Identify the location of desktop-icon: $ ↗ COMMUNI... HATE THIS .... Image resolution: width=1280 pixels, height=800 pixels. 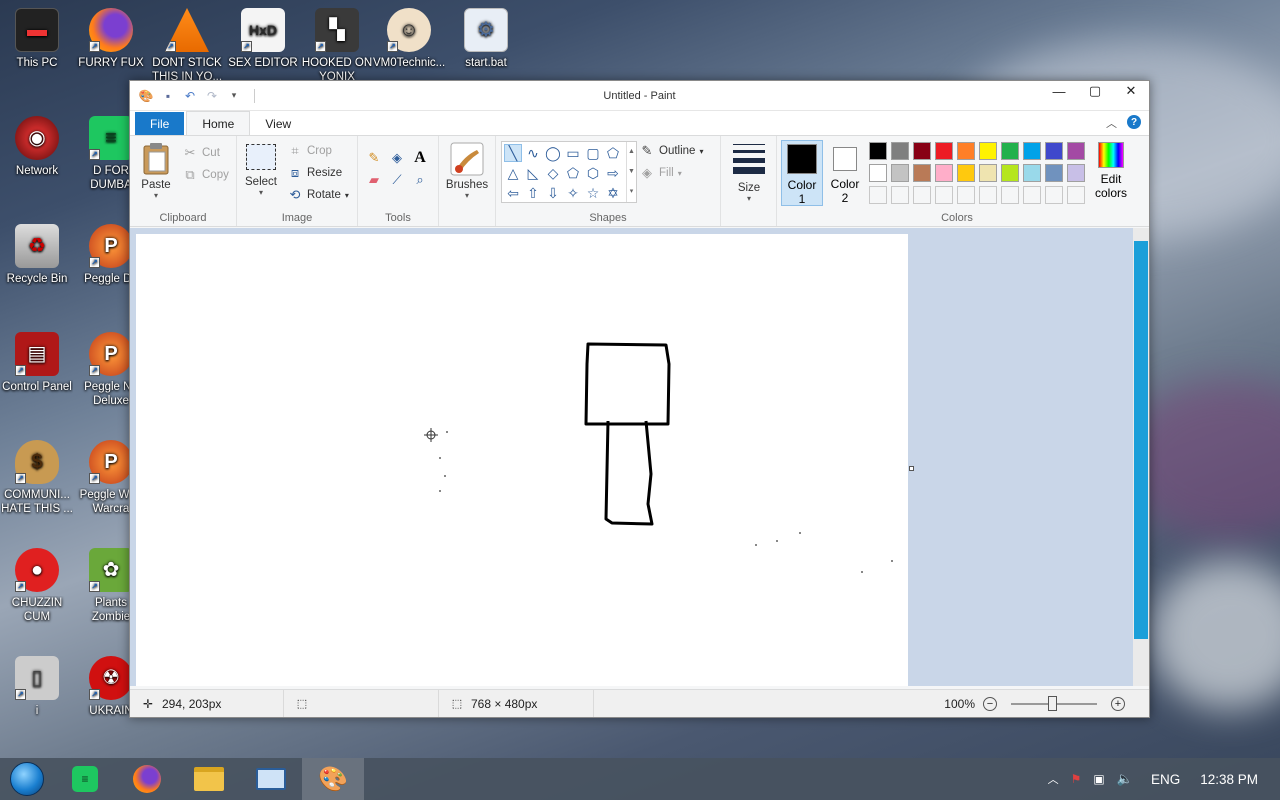
(37, 478).